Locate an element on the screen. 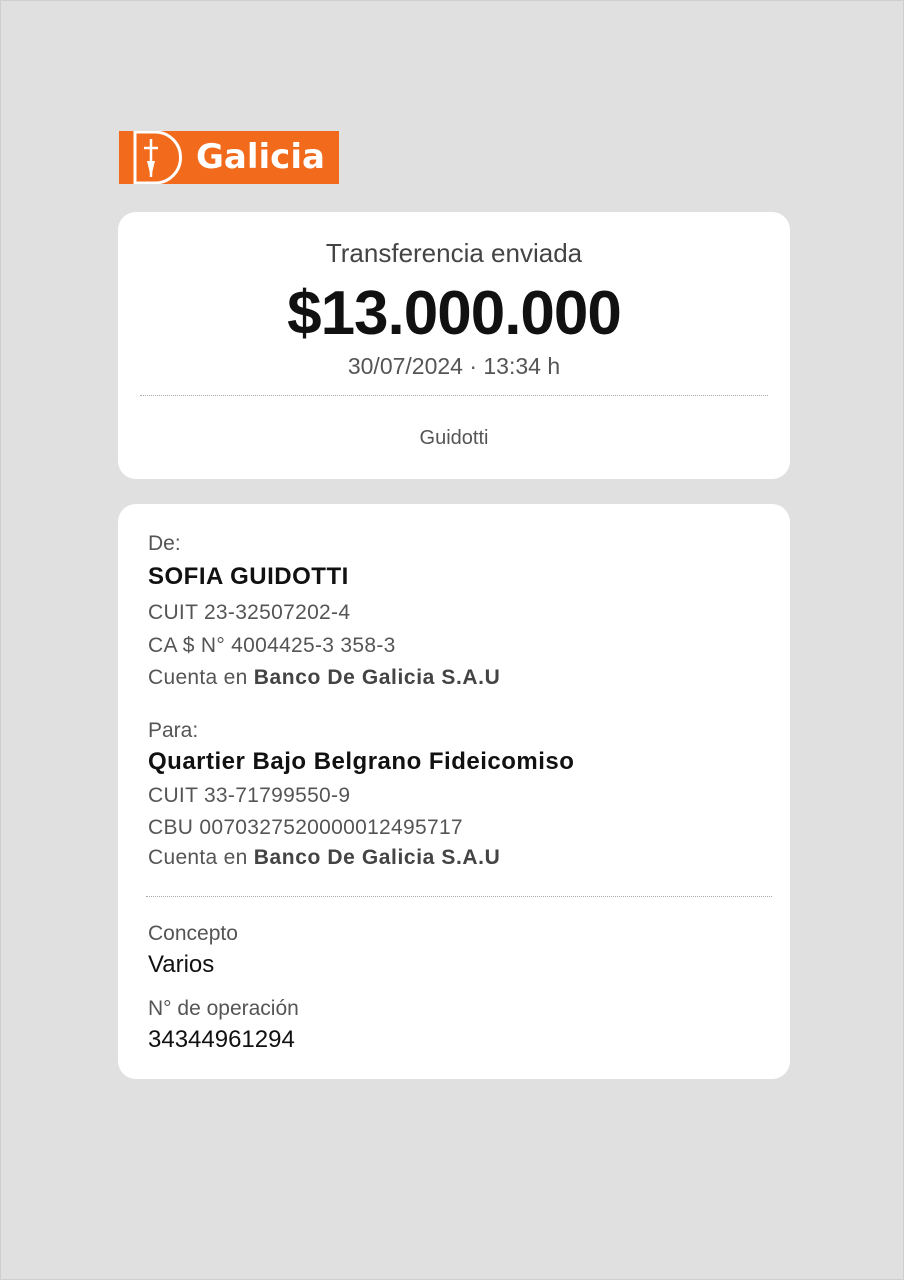  from-bank-line: Cuenta en Banco De Galicia S.A.U is located at coordinates (324, 678).